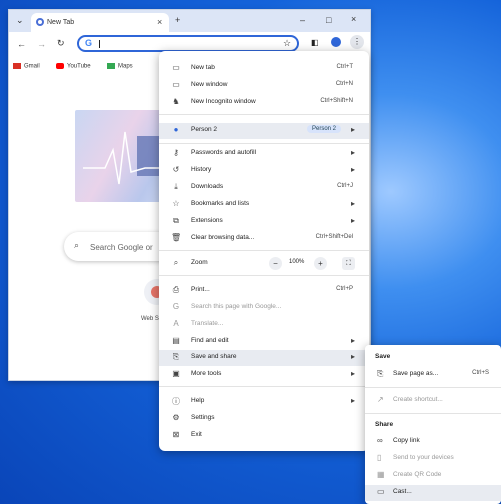 Image resolution: width=501 pixels, height=504 pixels. I want to click on bookmark-youtube: YouTube, so click(73, 66).